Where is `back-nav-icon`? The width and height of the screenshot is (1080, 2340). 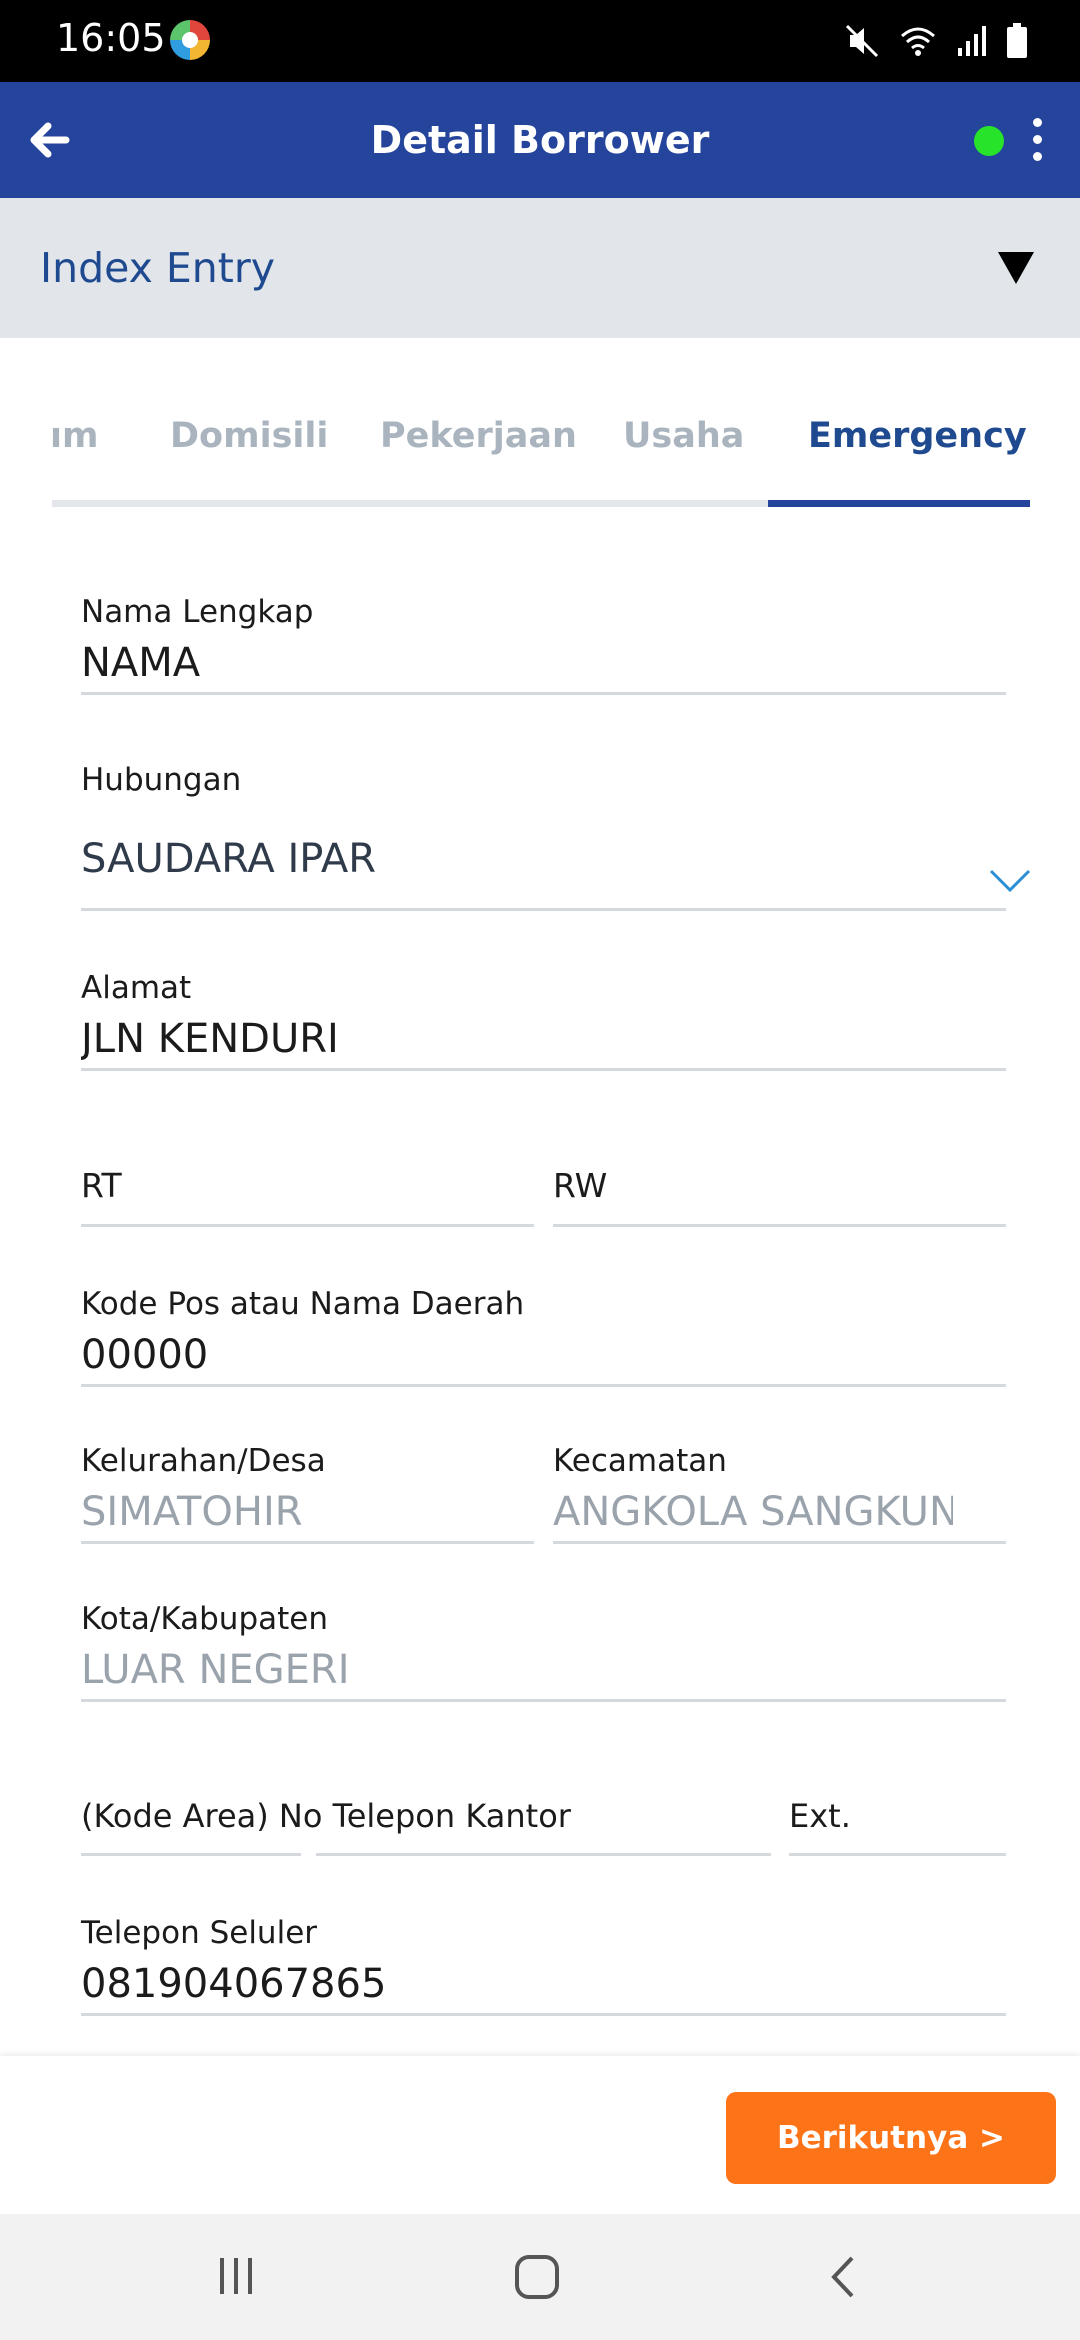
back-nav-icon is located at coordinates (842, 2277).